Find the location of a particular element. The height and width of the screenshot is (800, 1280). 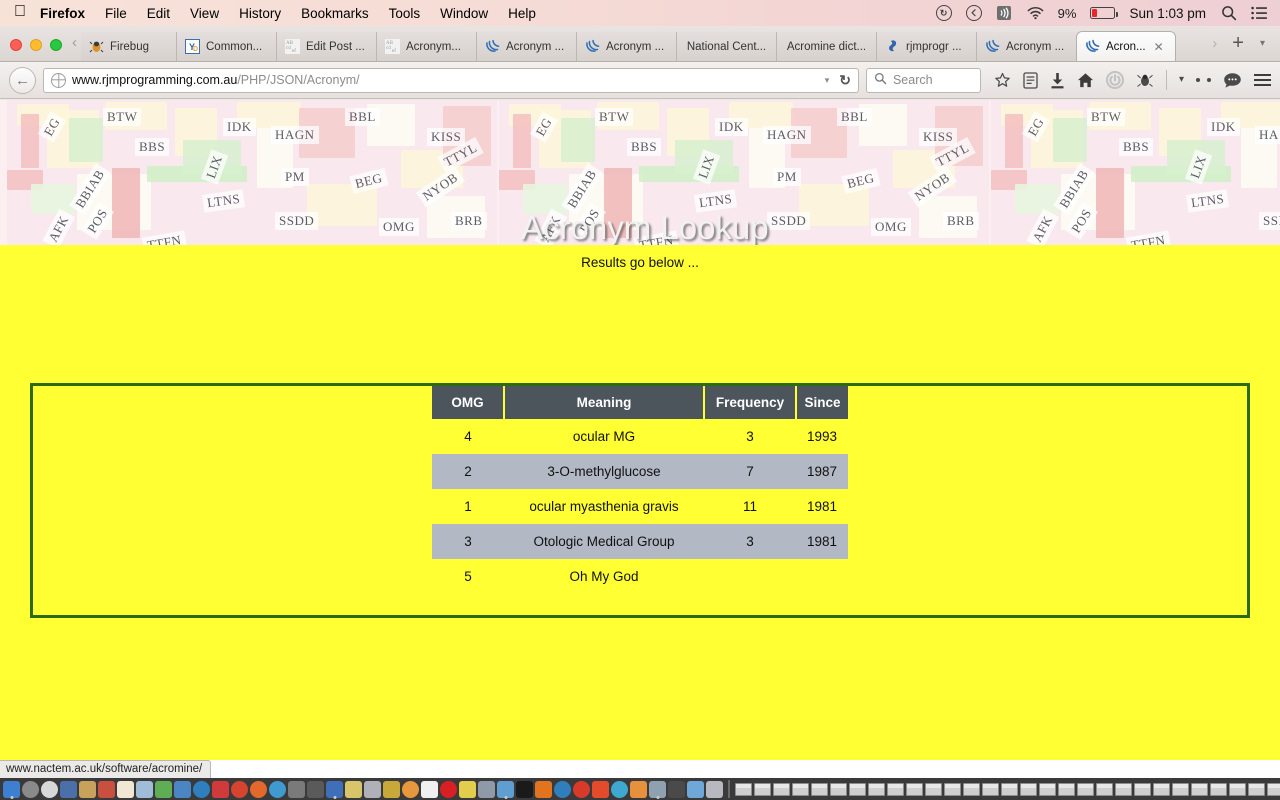

back-button: ← is located at coordinates (22, 80).